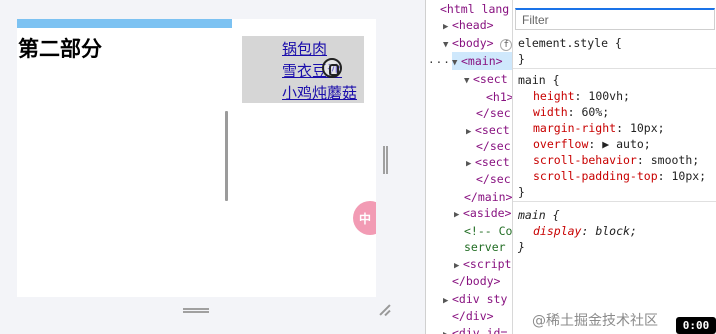 This screenshot has width=716, height=334. I want to click on flex-badge: f, so click(506, 45).